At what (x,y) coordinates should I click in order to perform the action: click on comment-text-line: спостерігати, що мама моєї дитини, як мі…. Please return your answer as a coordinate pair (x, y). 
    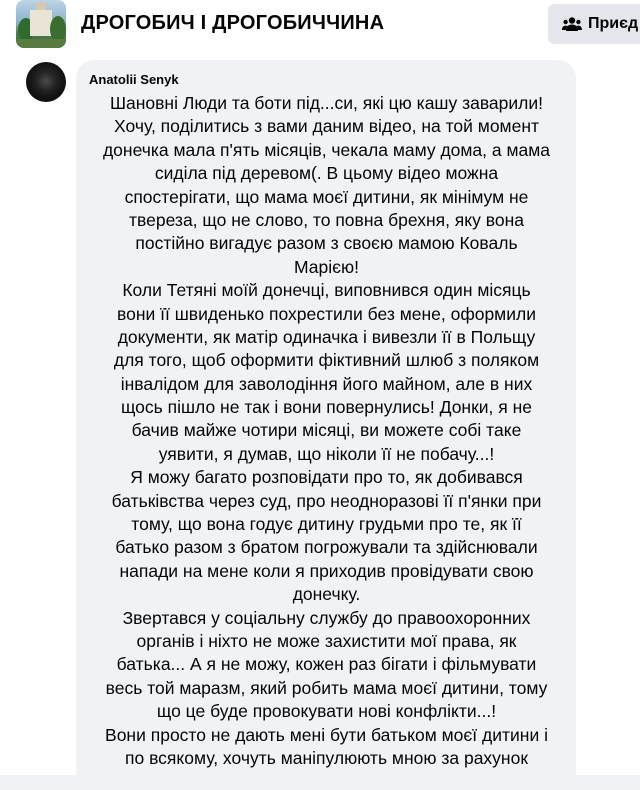
    Looking at the image, I should click on (326, 196).